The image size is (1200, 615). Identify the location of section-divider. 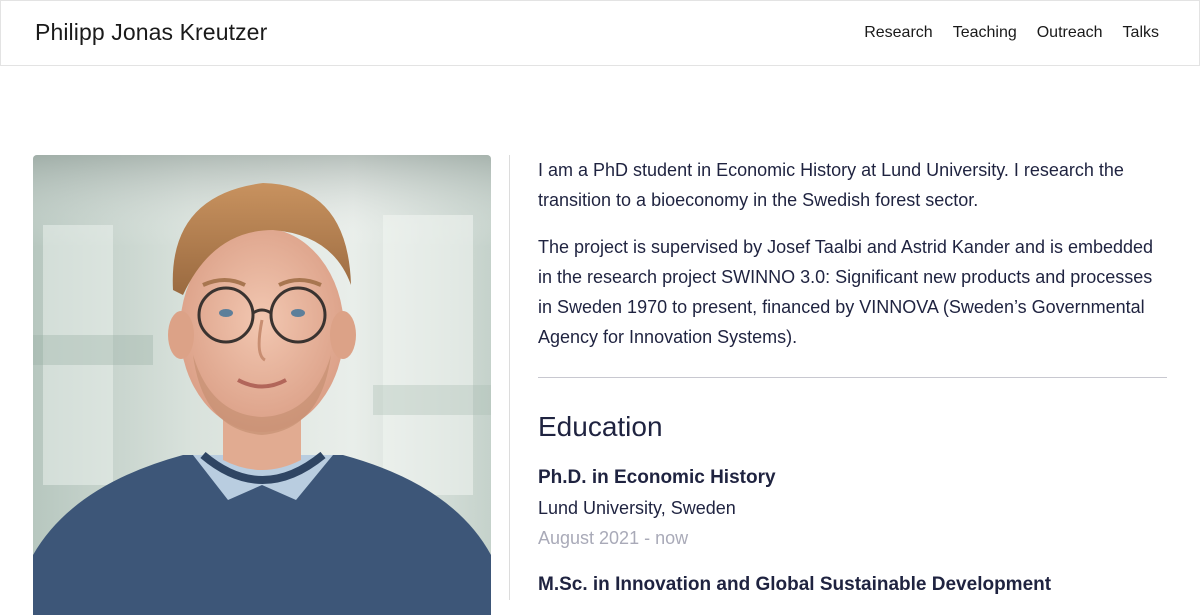
(852, 377).